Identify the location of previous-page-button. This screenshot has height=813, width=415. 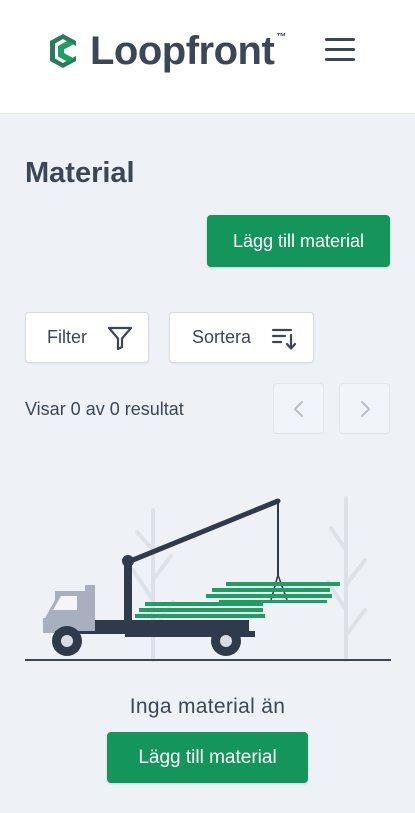
(298, 408).